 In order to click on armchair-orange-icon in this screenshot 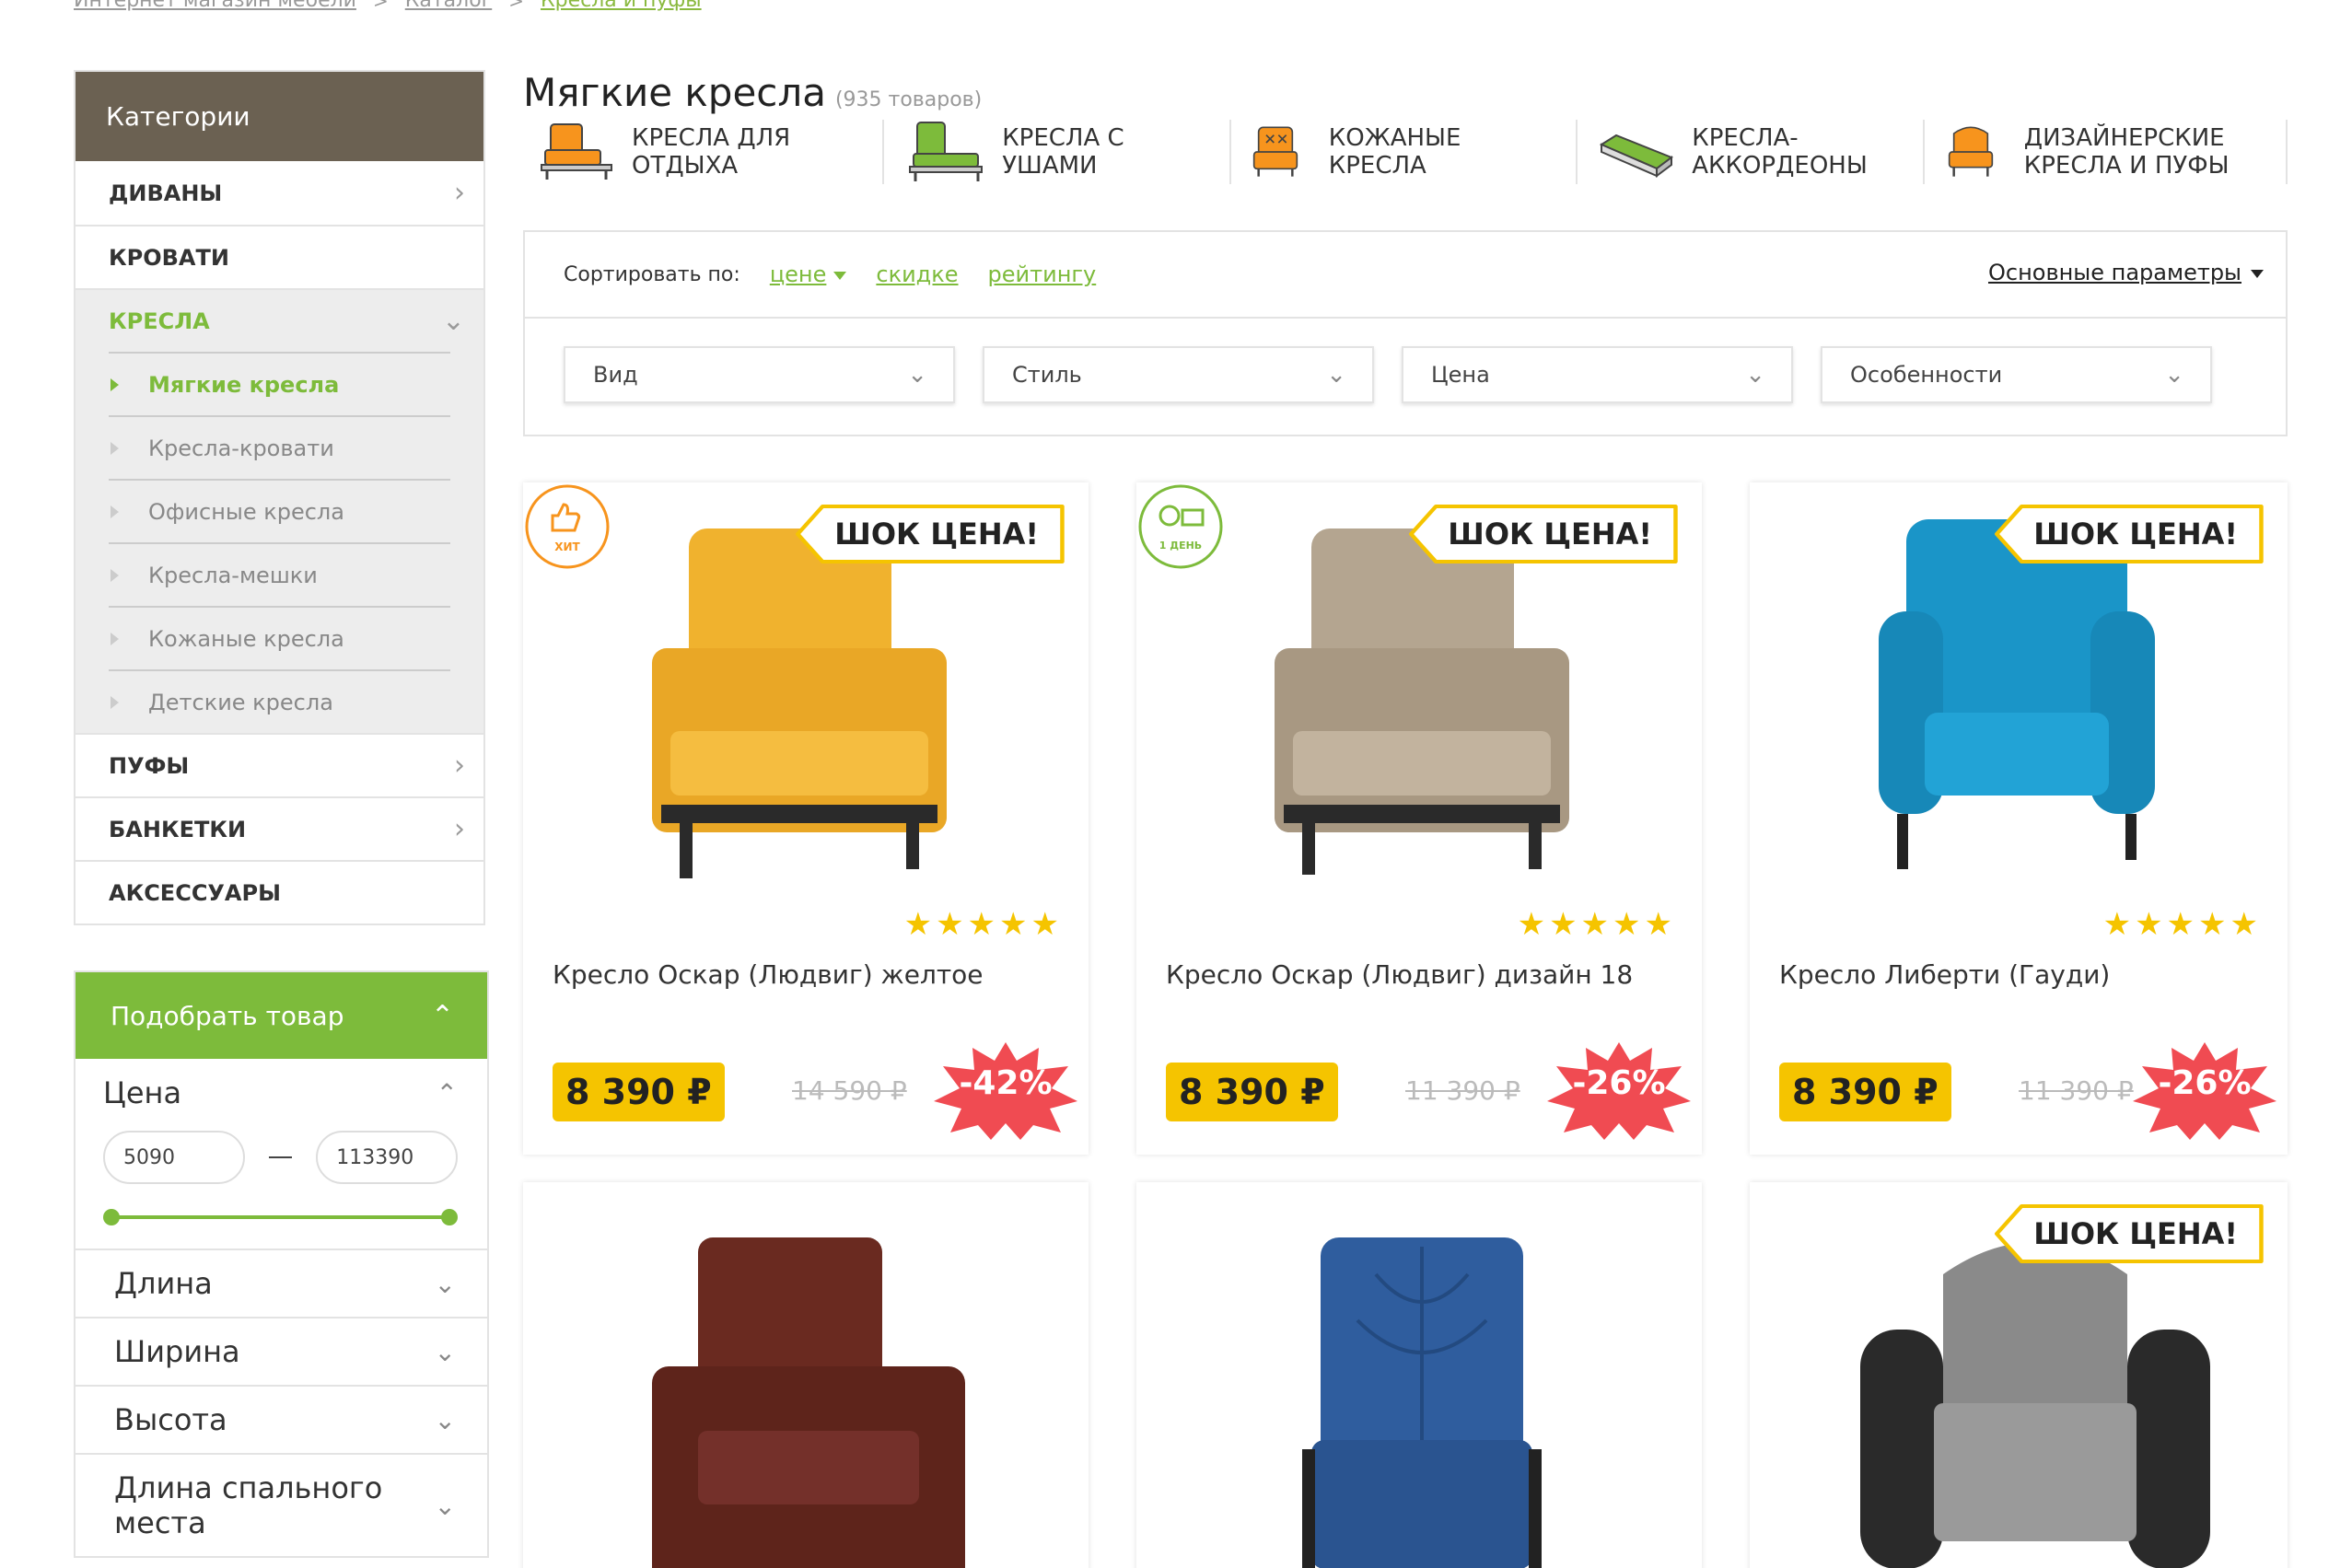, I will do `click(576, 151)`.